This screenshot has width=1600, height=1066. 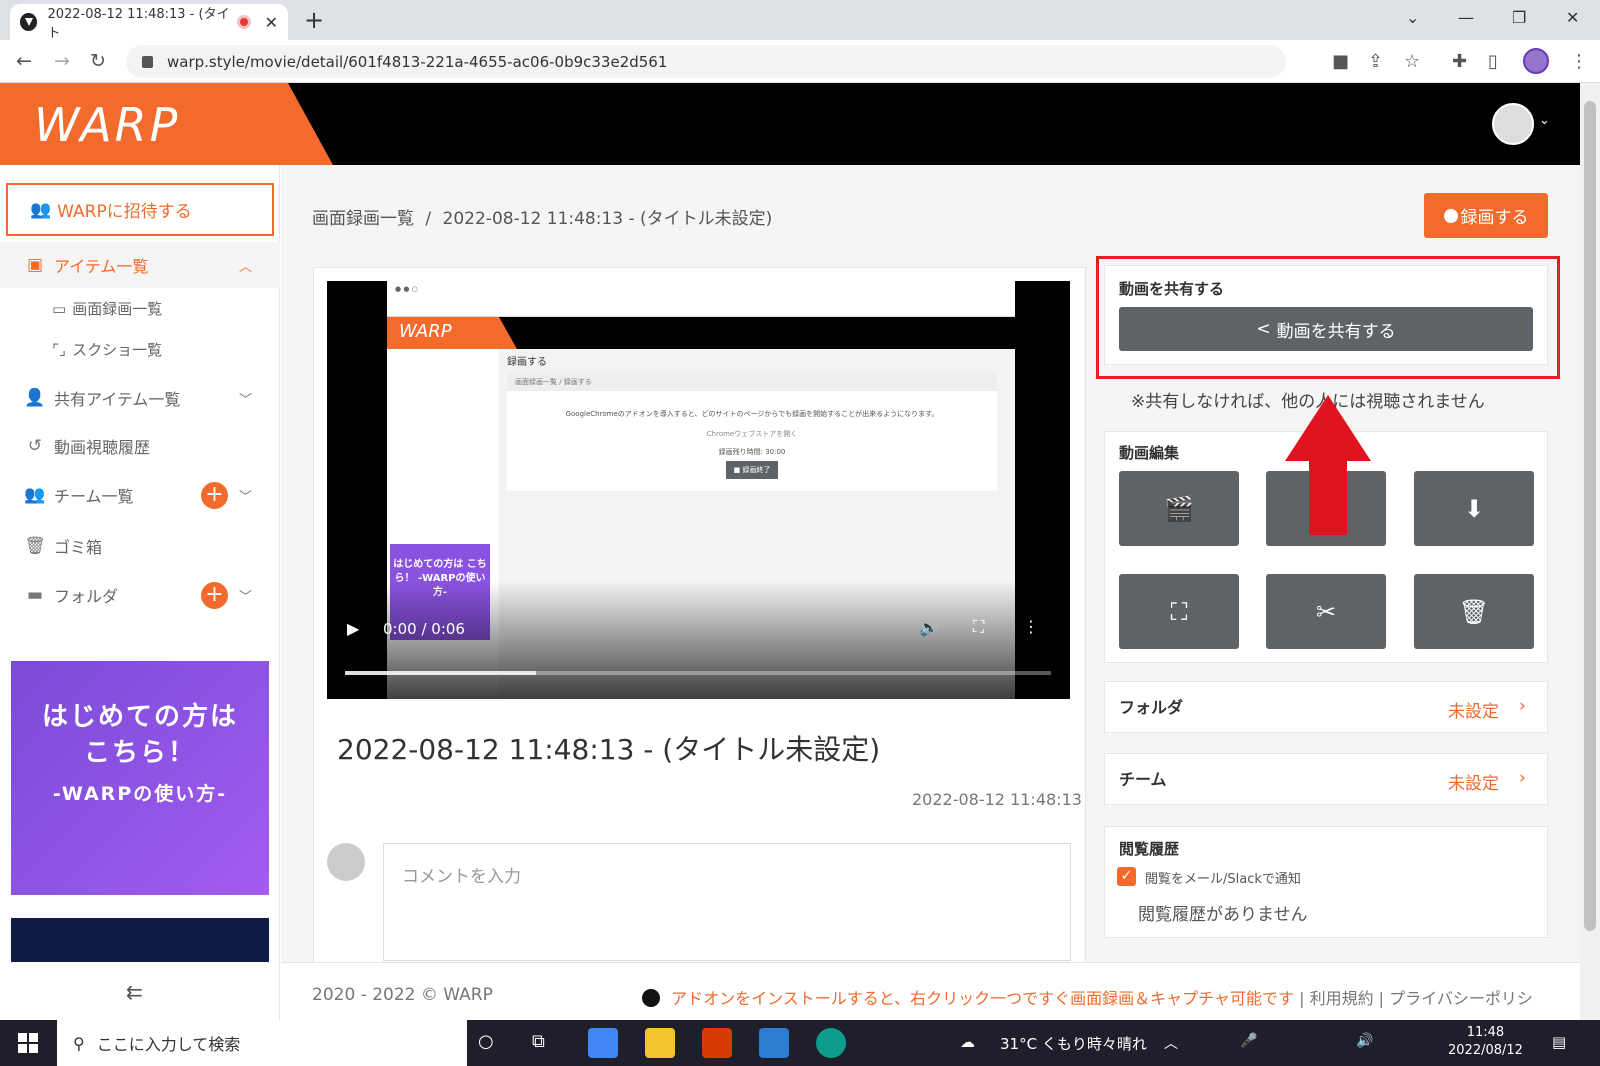 I want to click on sidebar-item-label: フォルダ, so click(x=86, y=596).